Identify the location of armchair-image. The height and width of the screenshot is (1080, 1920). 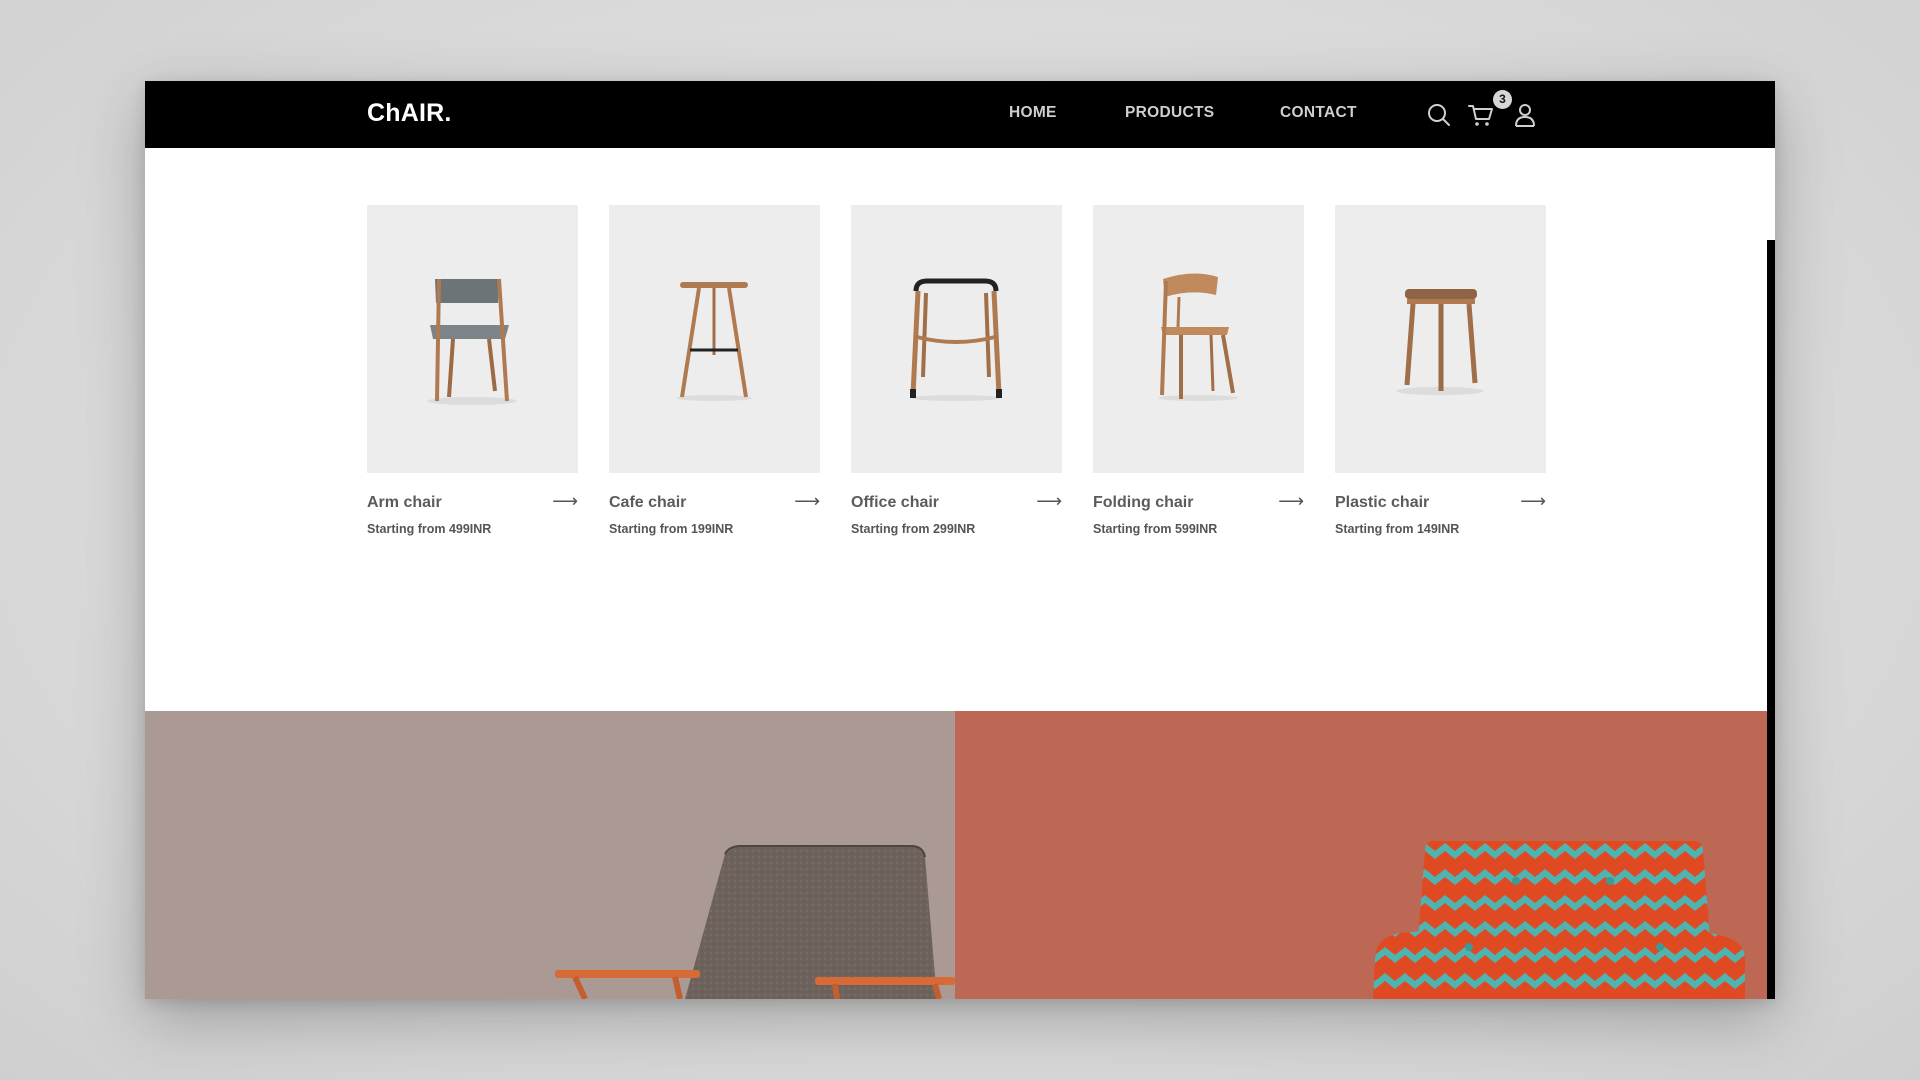
(472, 341).